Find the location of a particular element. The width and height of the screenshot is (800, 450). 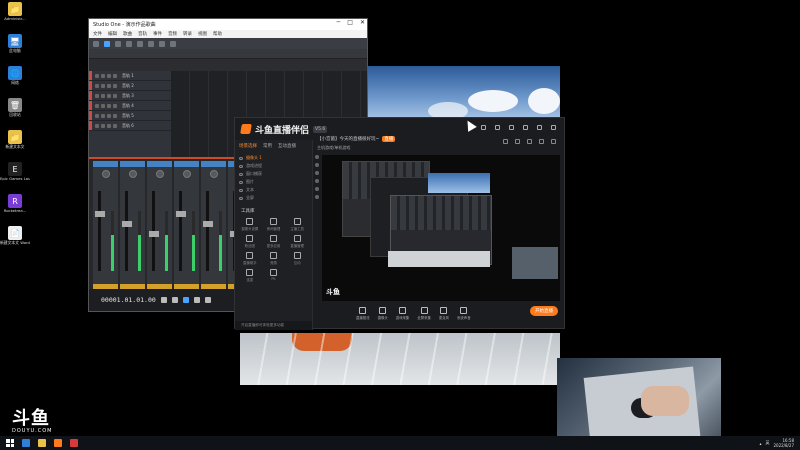

skin-icon is located at coordinates (497, 127).